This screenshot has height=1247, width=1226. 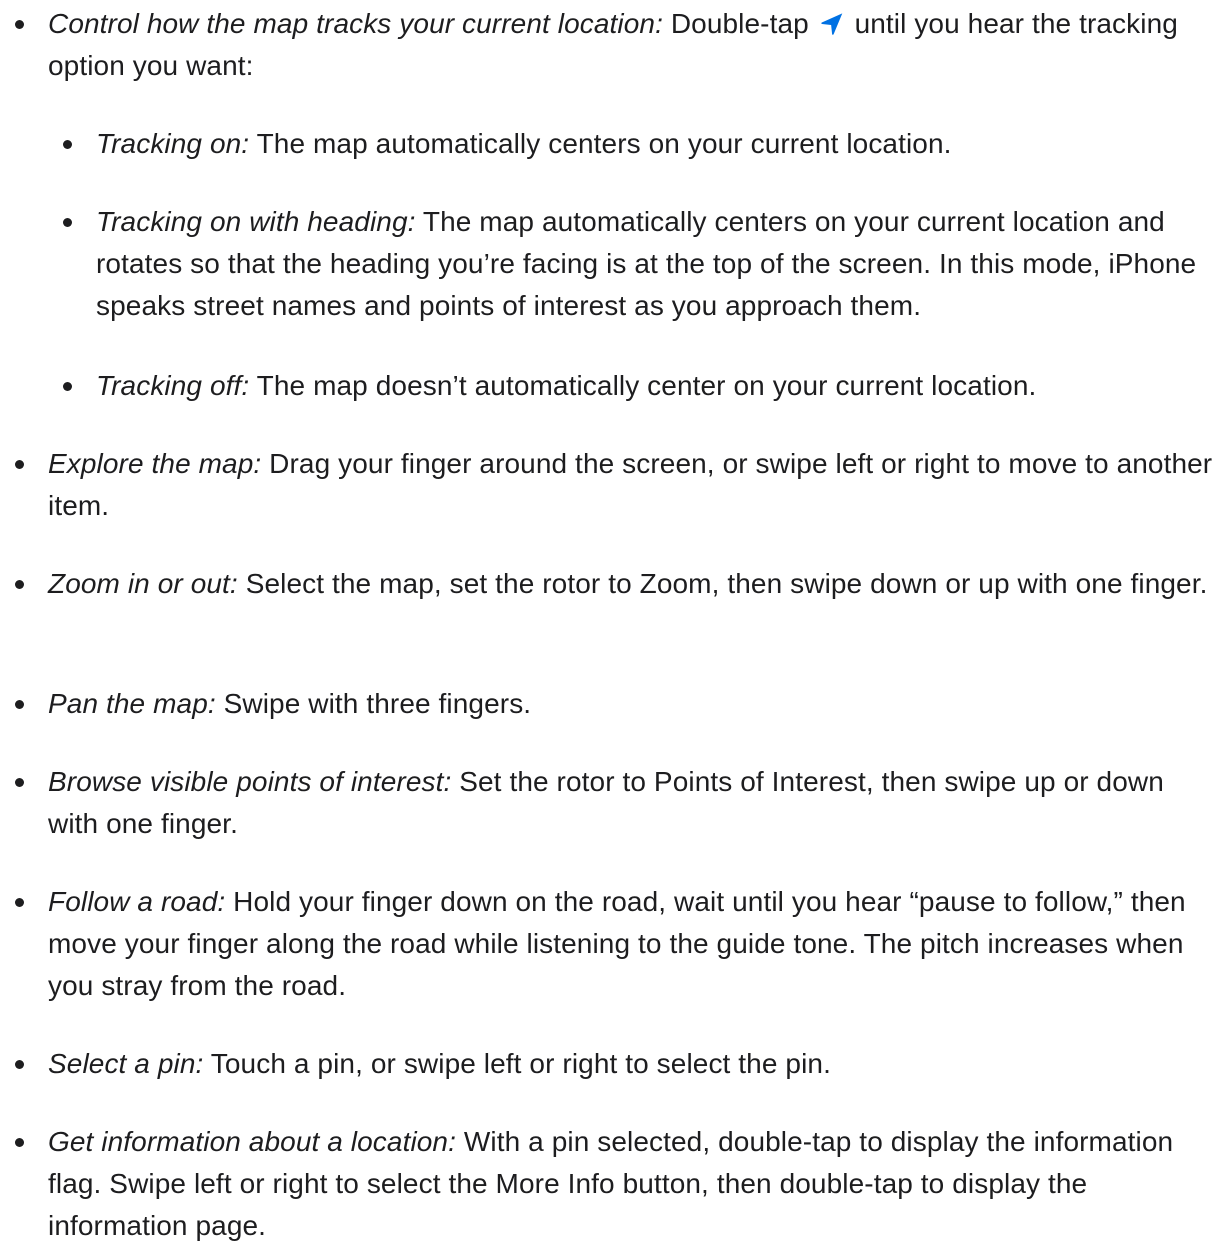 I want to click on item-term: Follow a road:, so click(x=137, y=901).